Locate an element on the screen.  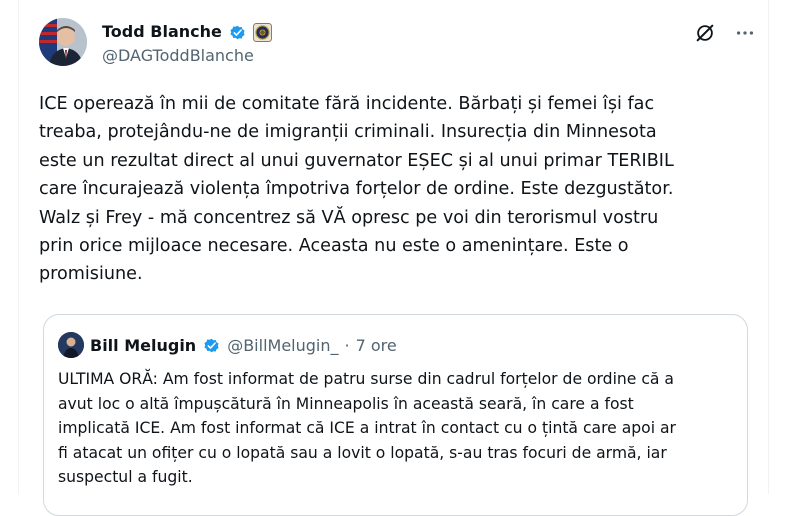
quoted-tweet-header: Bill Melugin @BillMelugin_ · 7 ore is located at coordinates (227, 345).